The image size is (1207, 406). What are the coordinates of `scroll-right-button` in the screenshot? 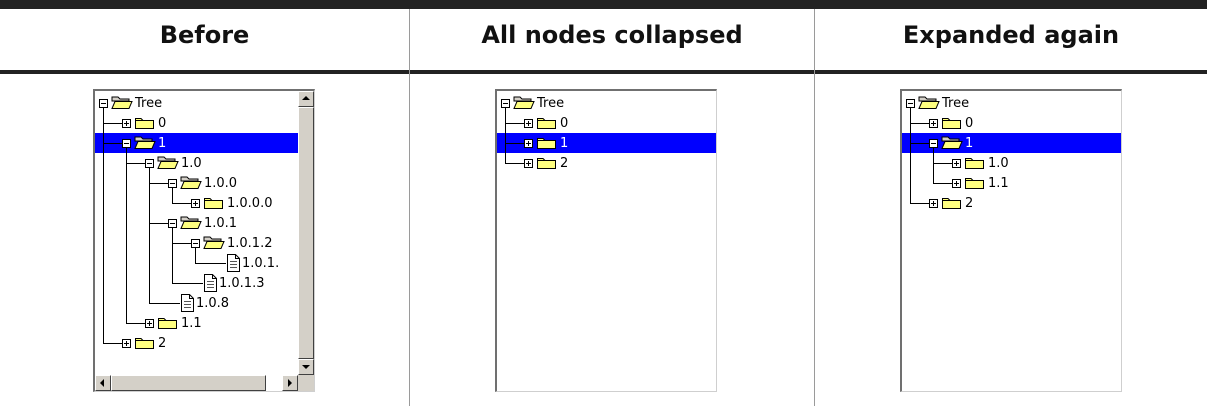 It's located at (290, 383).